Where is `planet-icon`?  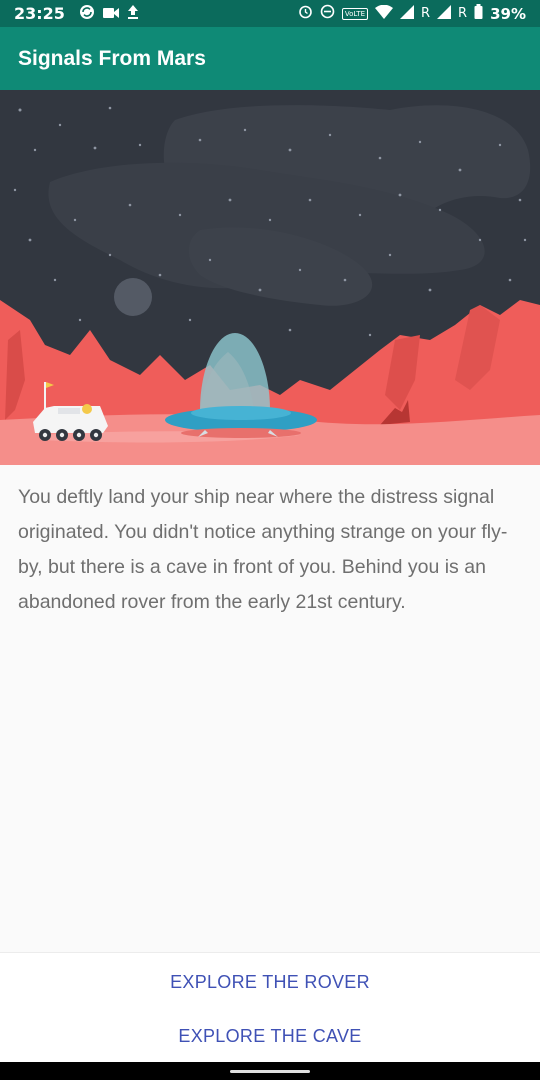 planet-icon is located at coordinates (133, 297).